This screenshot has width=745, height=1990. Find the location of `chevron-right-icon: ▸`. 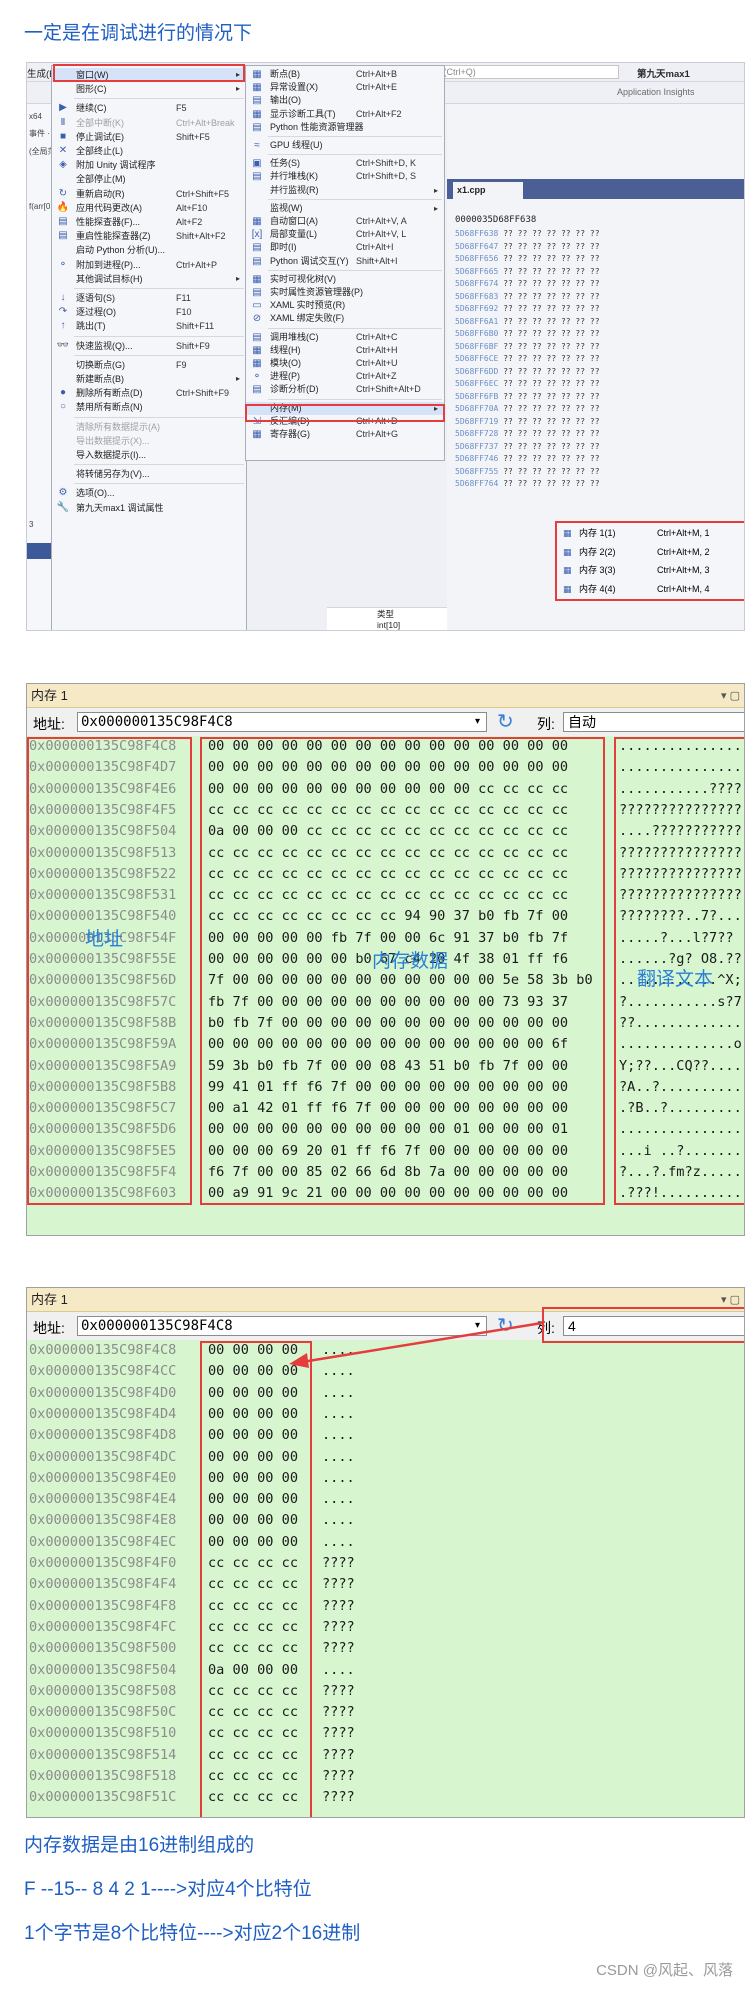

chevron-right-icon: ▸ is located at coordinates (237, 89).